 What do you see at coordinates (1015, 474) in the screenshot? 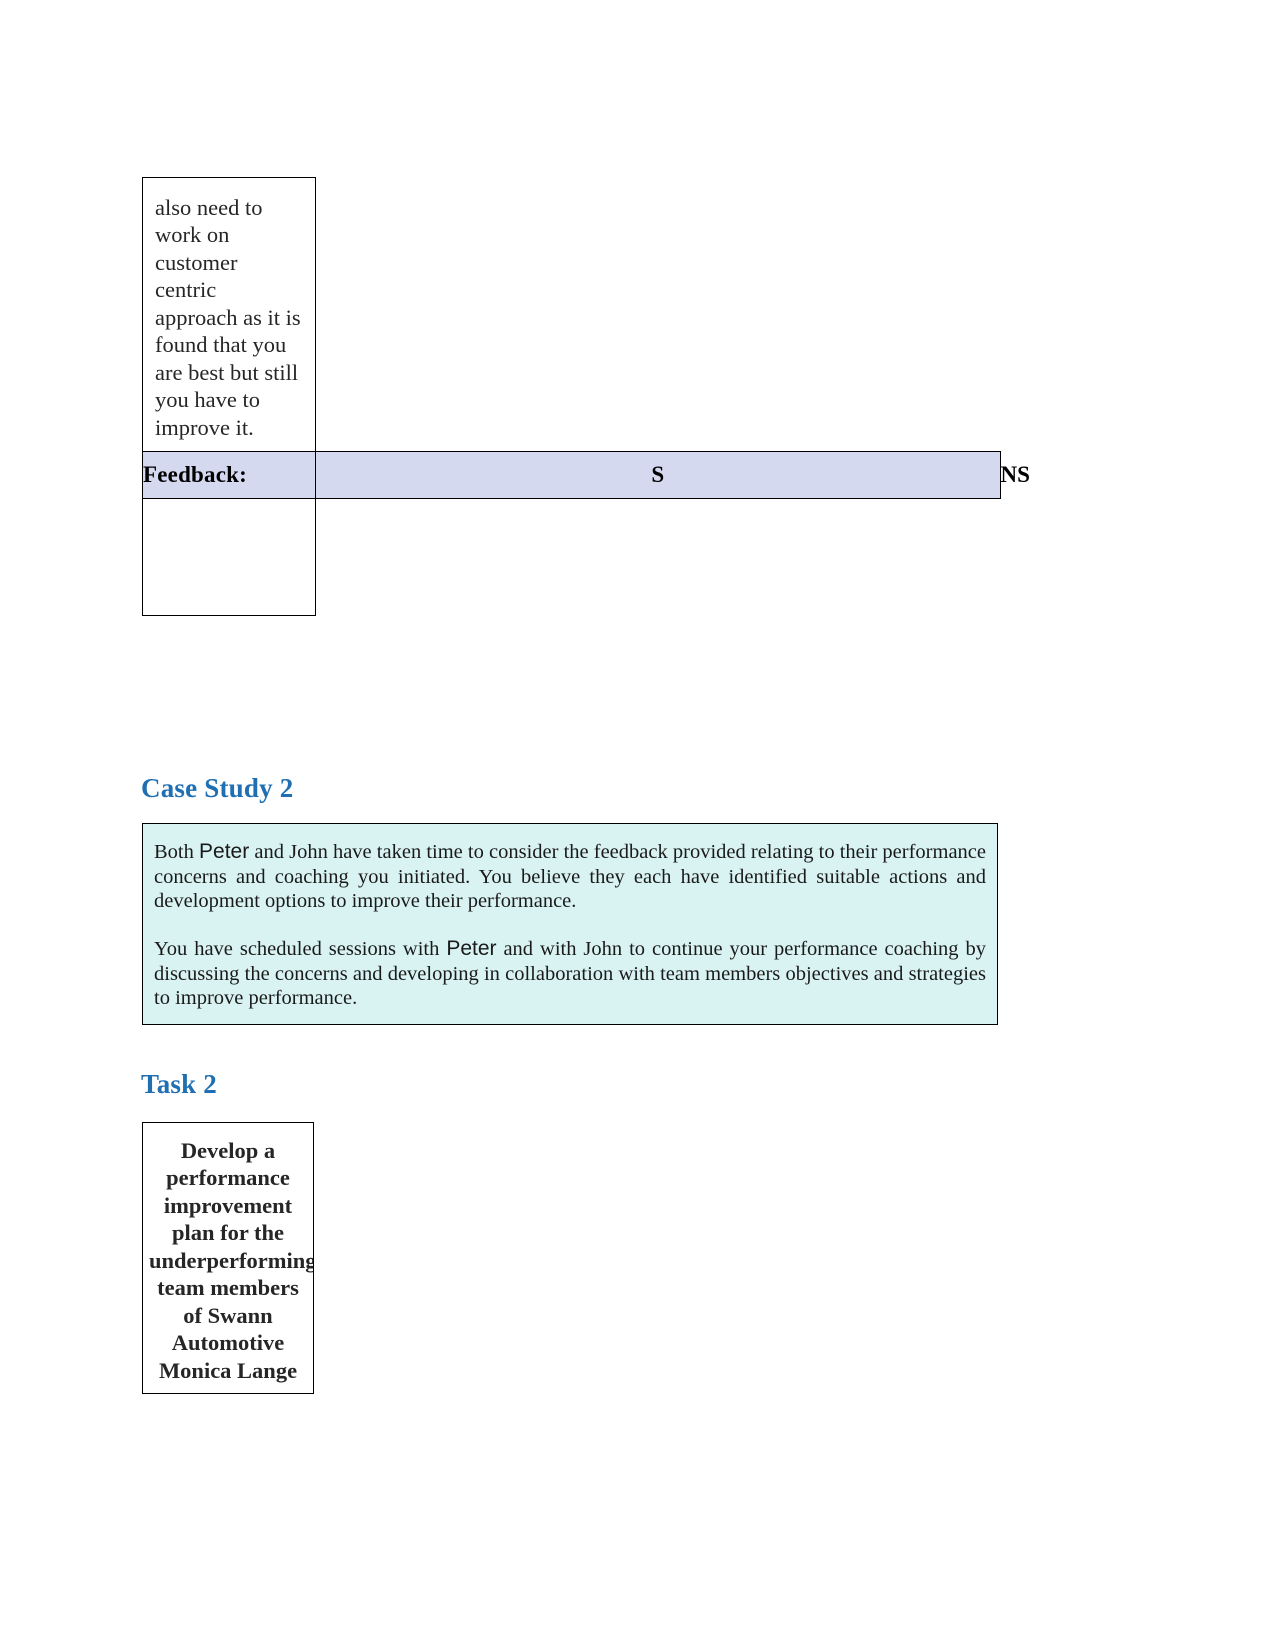
I see `not-satisfactory-mark-label: NS` at bounding box center [1015, 474].